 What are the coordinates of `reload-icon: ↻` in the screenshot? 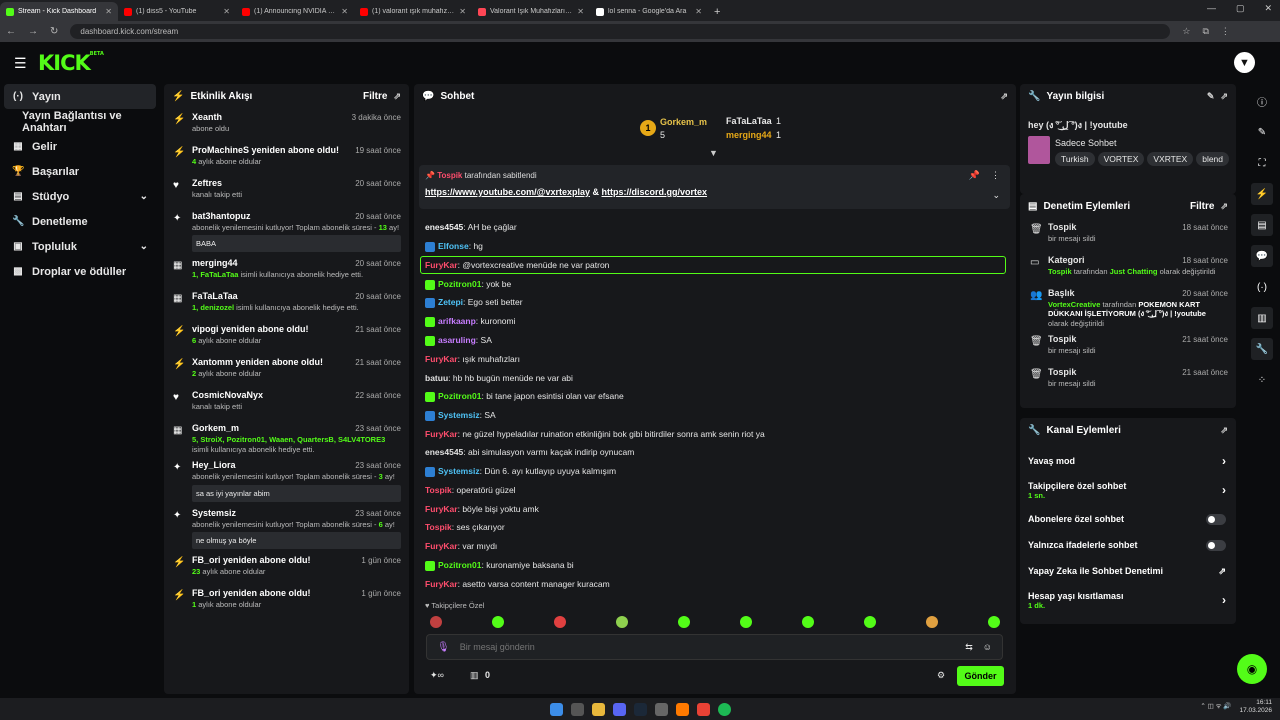 It's located at (54, 31).